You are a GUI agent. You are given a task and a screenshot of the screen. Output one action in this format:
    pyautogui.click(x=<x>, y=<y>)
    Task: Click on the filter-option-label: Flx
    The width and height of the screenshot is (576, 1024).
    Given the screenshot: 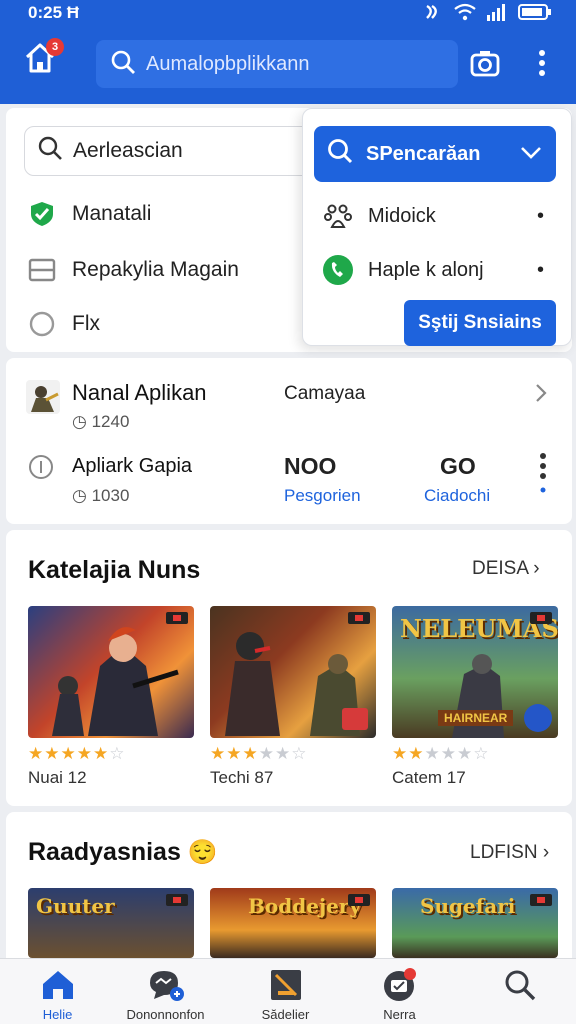 What is the action you would take?
    pyautogui.click(x=86, y=323)
    